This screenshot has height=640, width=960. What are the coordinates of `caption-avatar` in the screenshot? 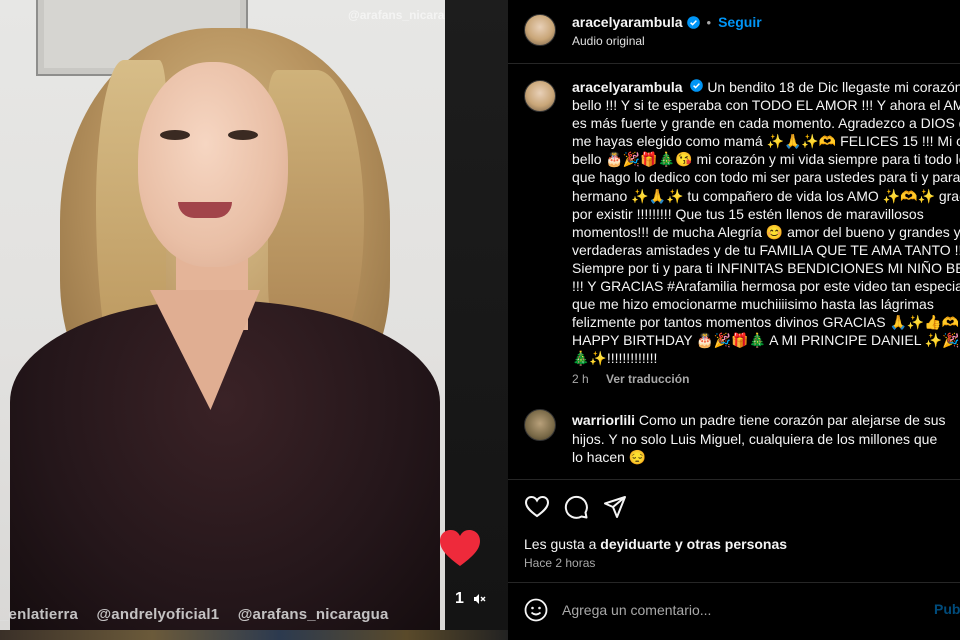 It's located at (540, 96).